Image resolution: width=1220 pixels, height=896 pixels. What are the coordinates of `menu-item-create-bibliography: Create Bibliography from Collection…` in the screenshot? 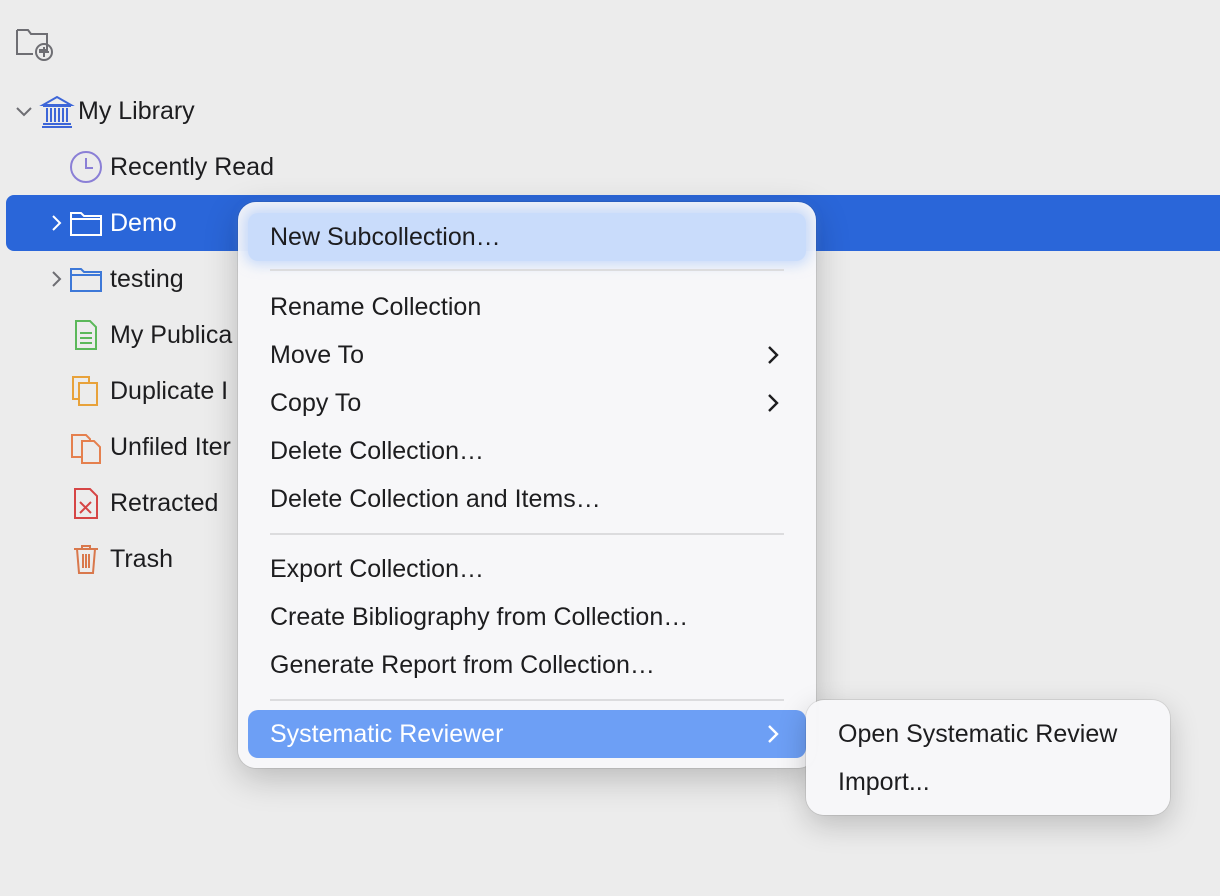 It's located at (527, 617).